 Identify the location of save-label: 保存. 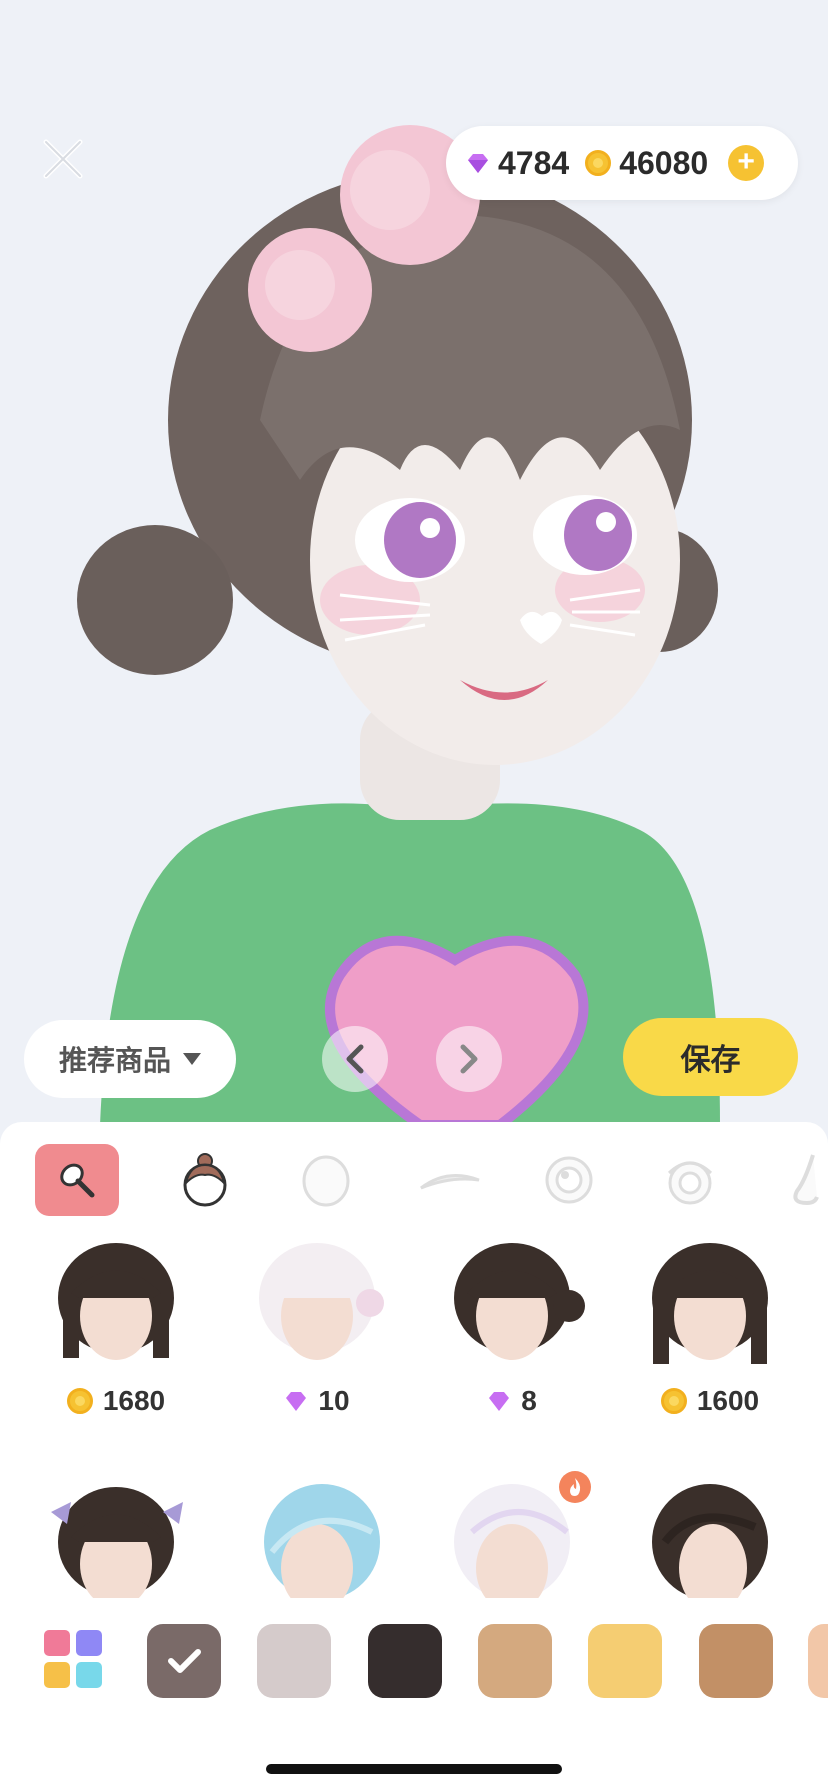
(710, 1060).